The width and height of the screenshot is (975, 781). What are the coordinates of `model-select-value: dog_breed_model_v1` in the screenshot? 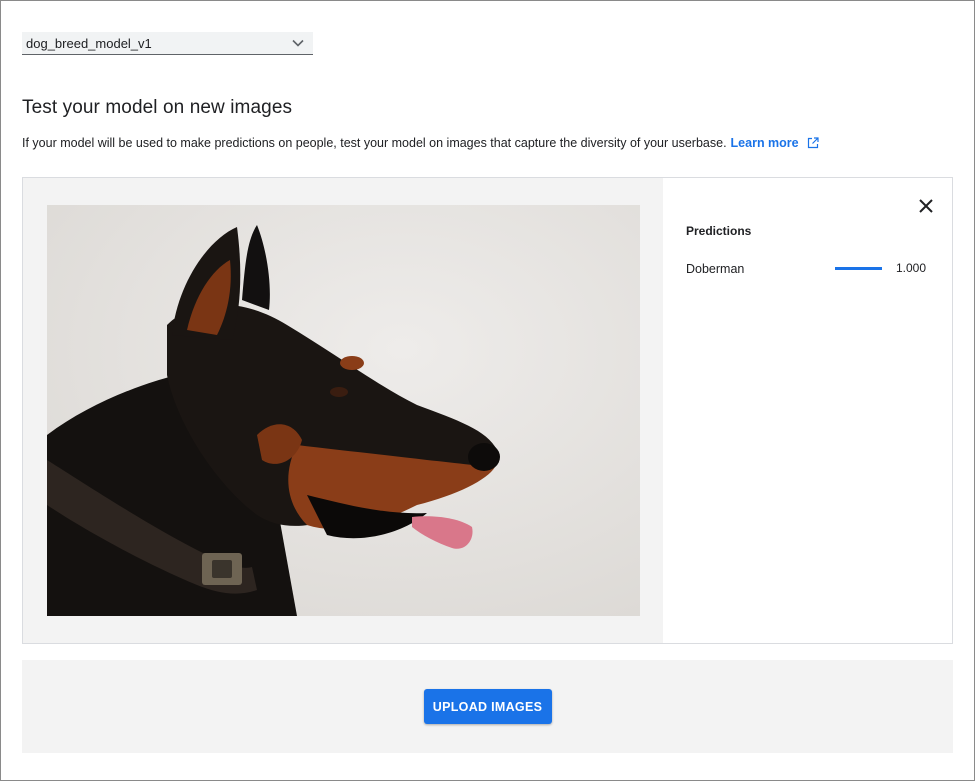 It's located at (89, 43).